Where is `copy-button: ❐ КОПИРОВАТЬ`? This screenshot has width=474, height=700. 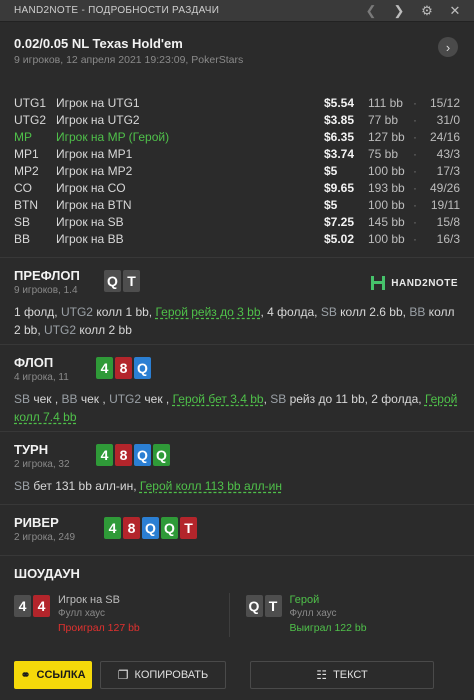 copy-button: ❐ КОПИРОВАТЬ is located at coordinates (163, 675).